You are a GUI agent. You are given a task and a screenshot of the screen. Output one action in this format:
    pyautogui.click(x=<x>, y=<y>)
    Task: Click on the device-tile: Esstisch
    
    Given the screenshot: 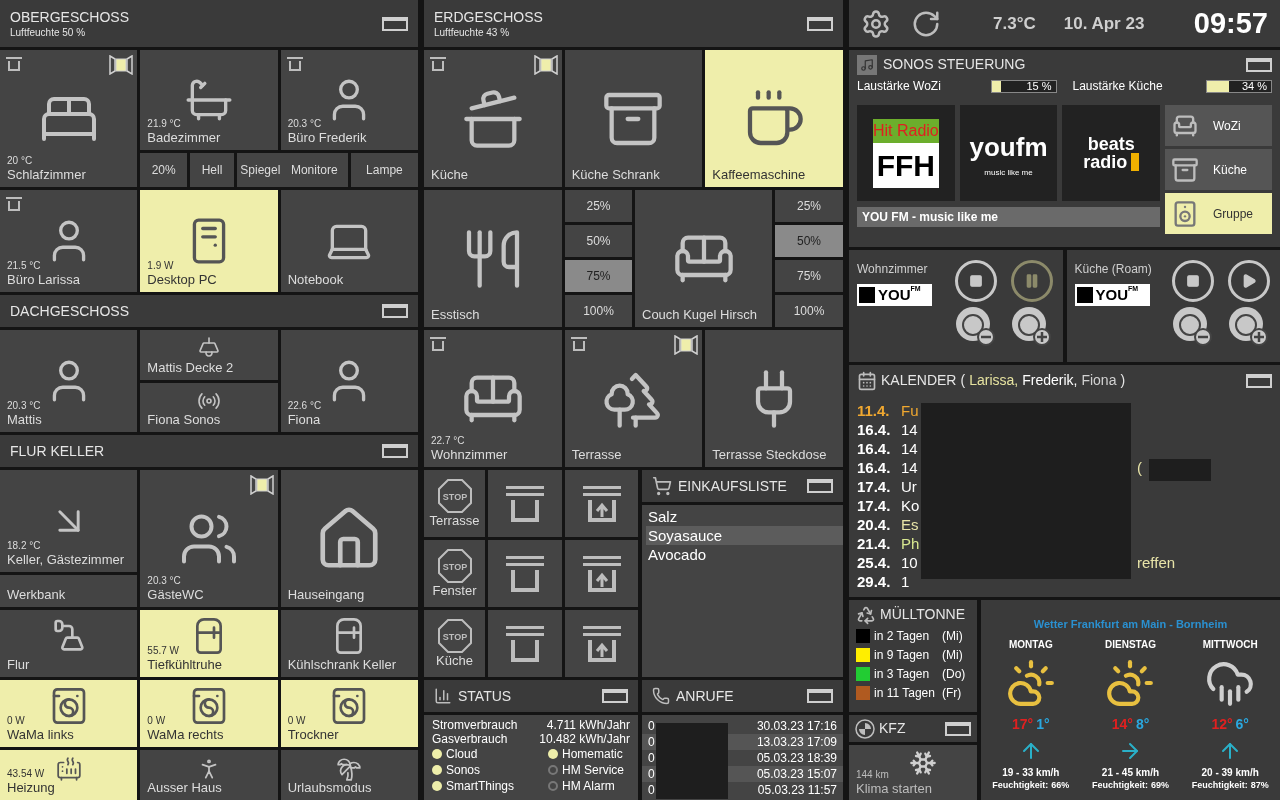 What is the action you would take?
    pyautogui.click(x=493, y=258)
    